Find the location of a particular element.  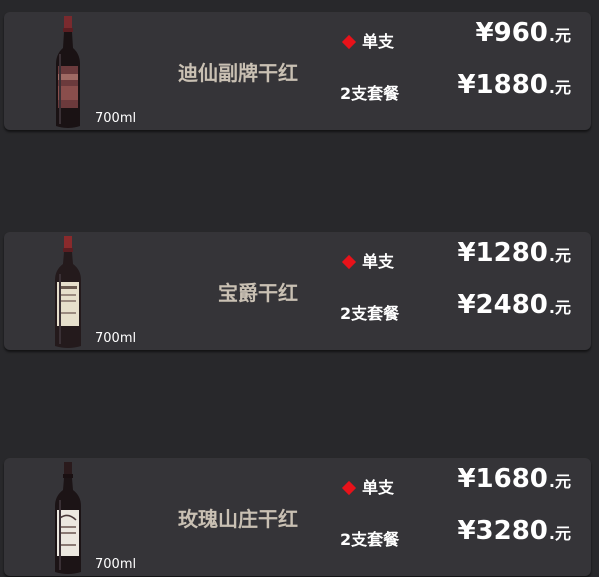

price-value: 2480 is located at coordinates (511, 305).